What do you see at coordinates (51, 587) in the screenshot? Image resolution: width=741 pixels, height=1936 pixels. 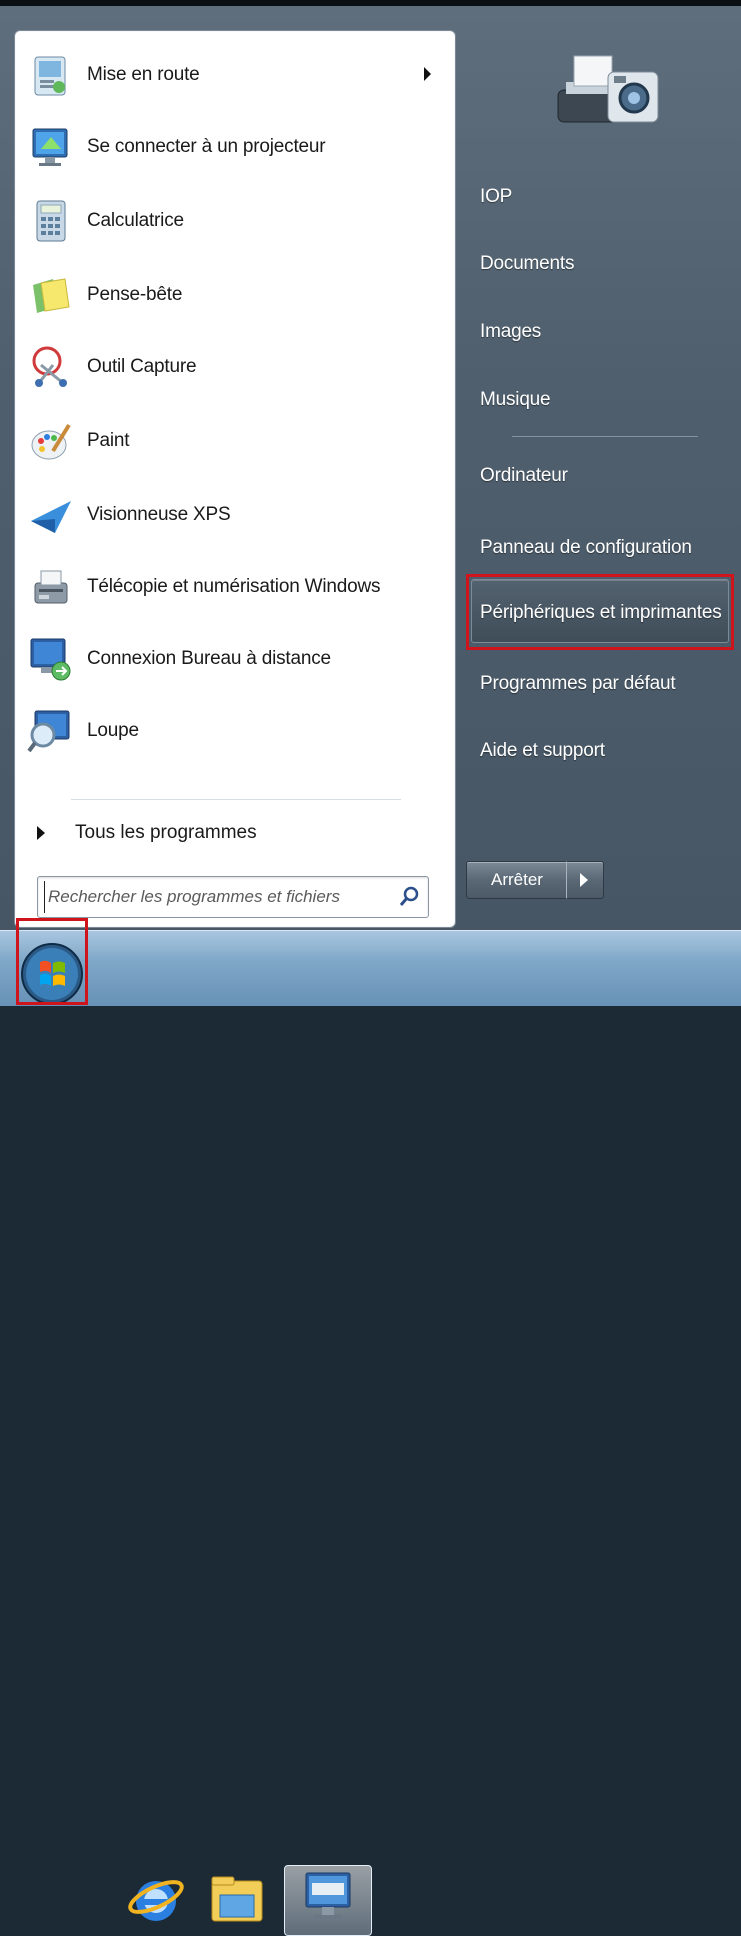 I see `fax-scan-icon` at bounding box center [51, 587].